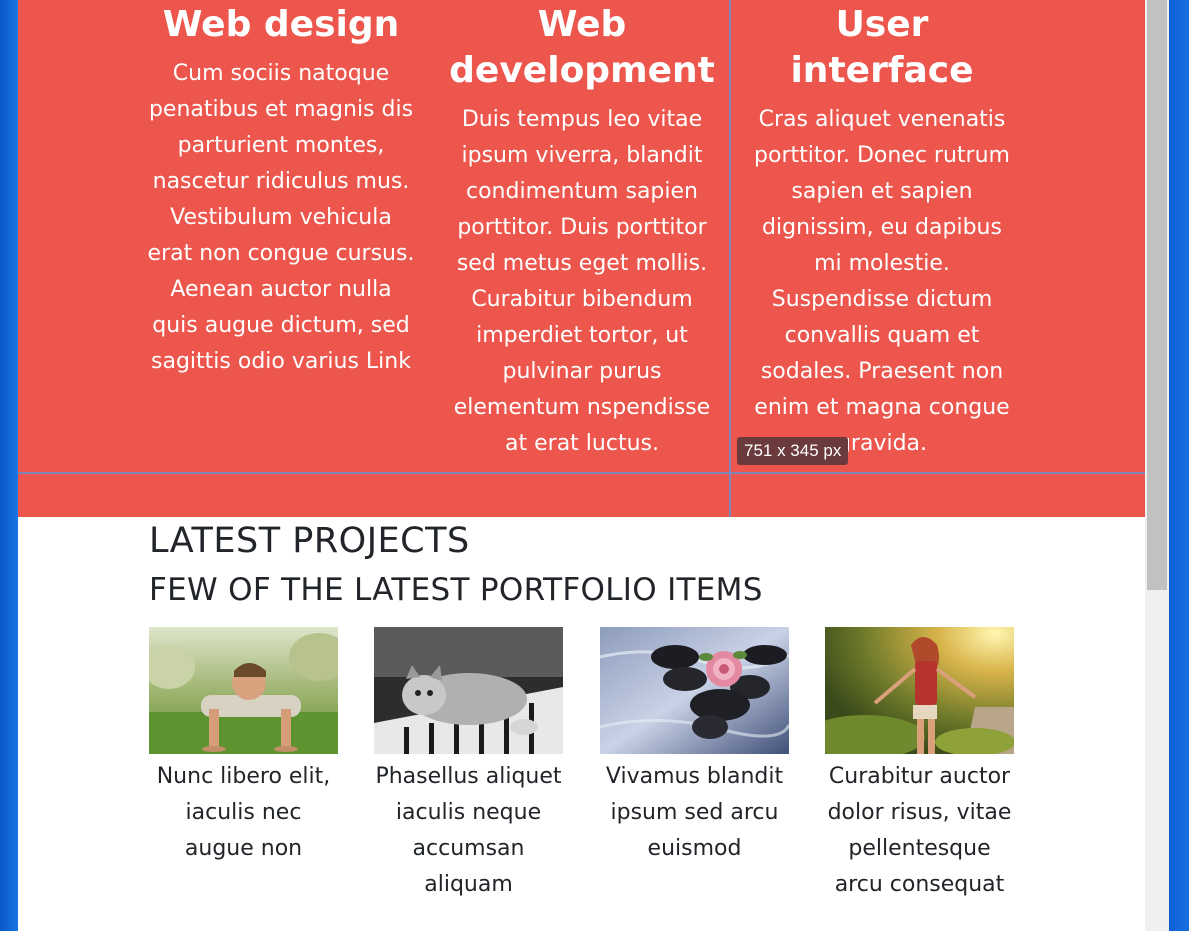 This screenshot has height=931, width=1189. Describe the element at coordinates (1157, 295) in the screenshot. I see `scrollbar-thumb` at that location.